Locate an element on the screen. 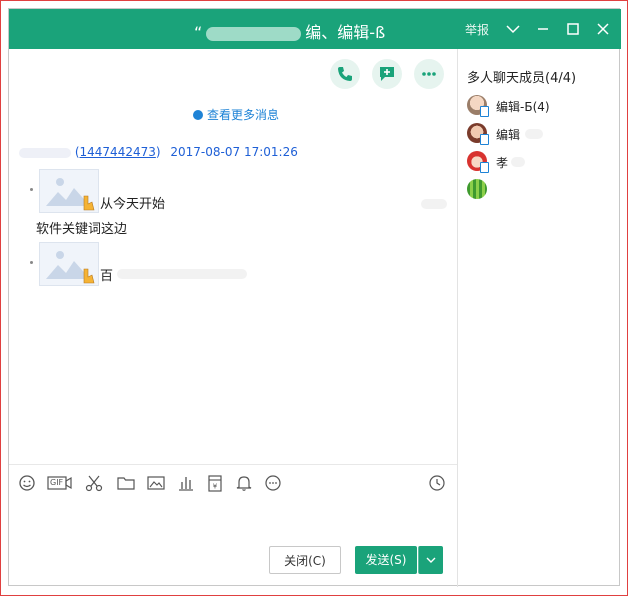 The height and width of the screenshot is (596, 628). chart-icon is located at coordinates (186, 483).